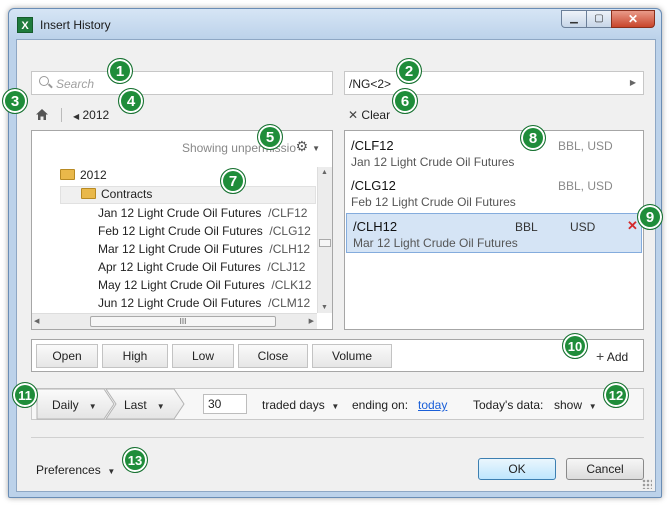  I want to click on callout-badge: 9, so click(650, 217).